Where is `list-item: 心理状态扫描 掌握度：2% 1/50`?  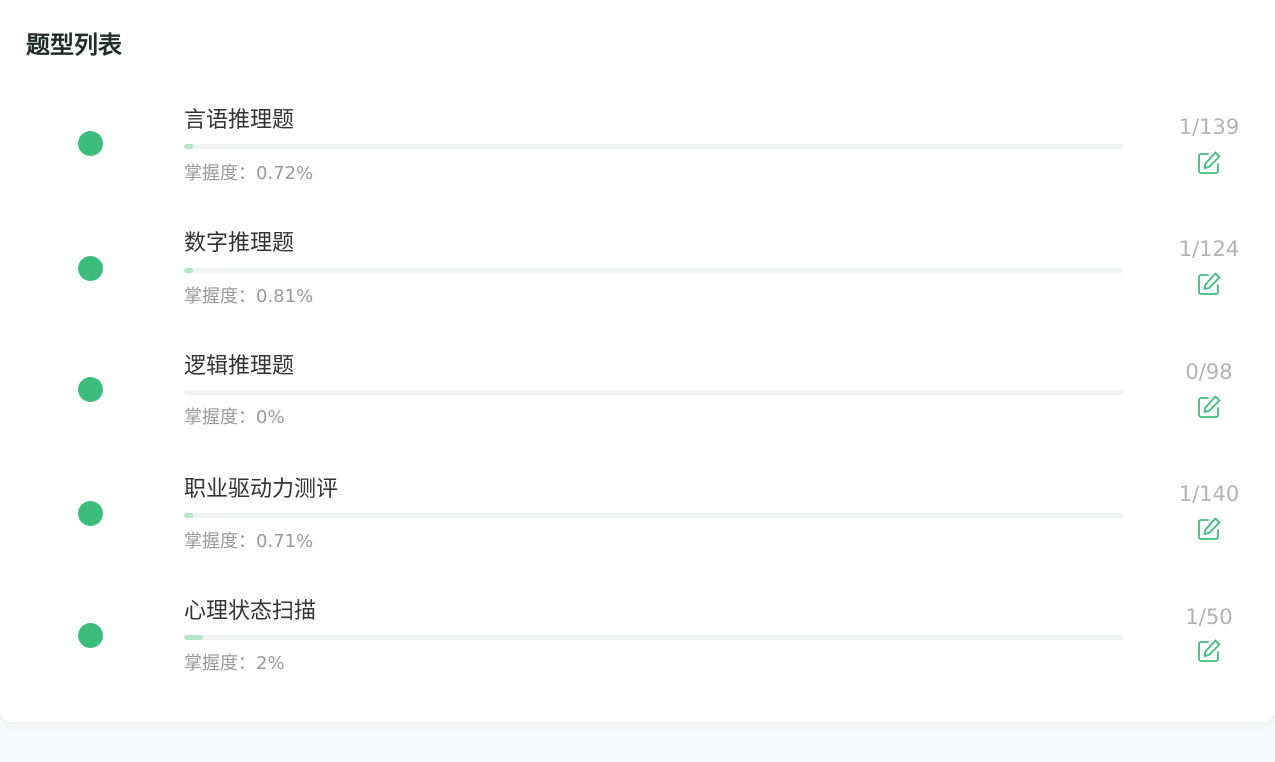
list-item: 心理状态扫描 掌握度：2% 1/50 is located at coordinates (637, 645).